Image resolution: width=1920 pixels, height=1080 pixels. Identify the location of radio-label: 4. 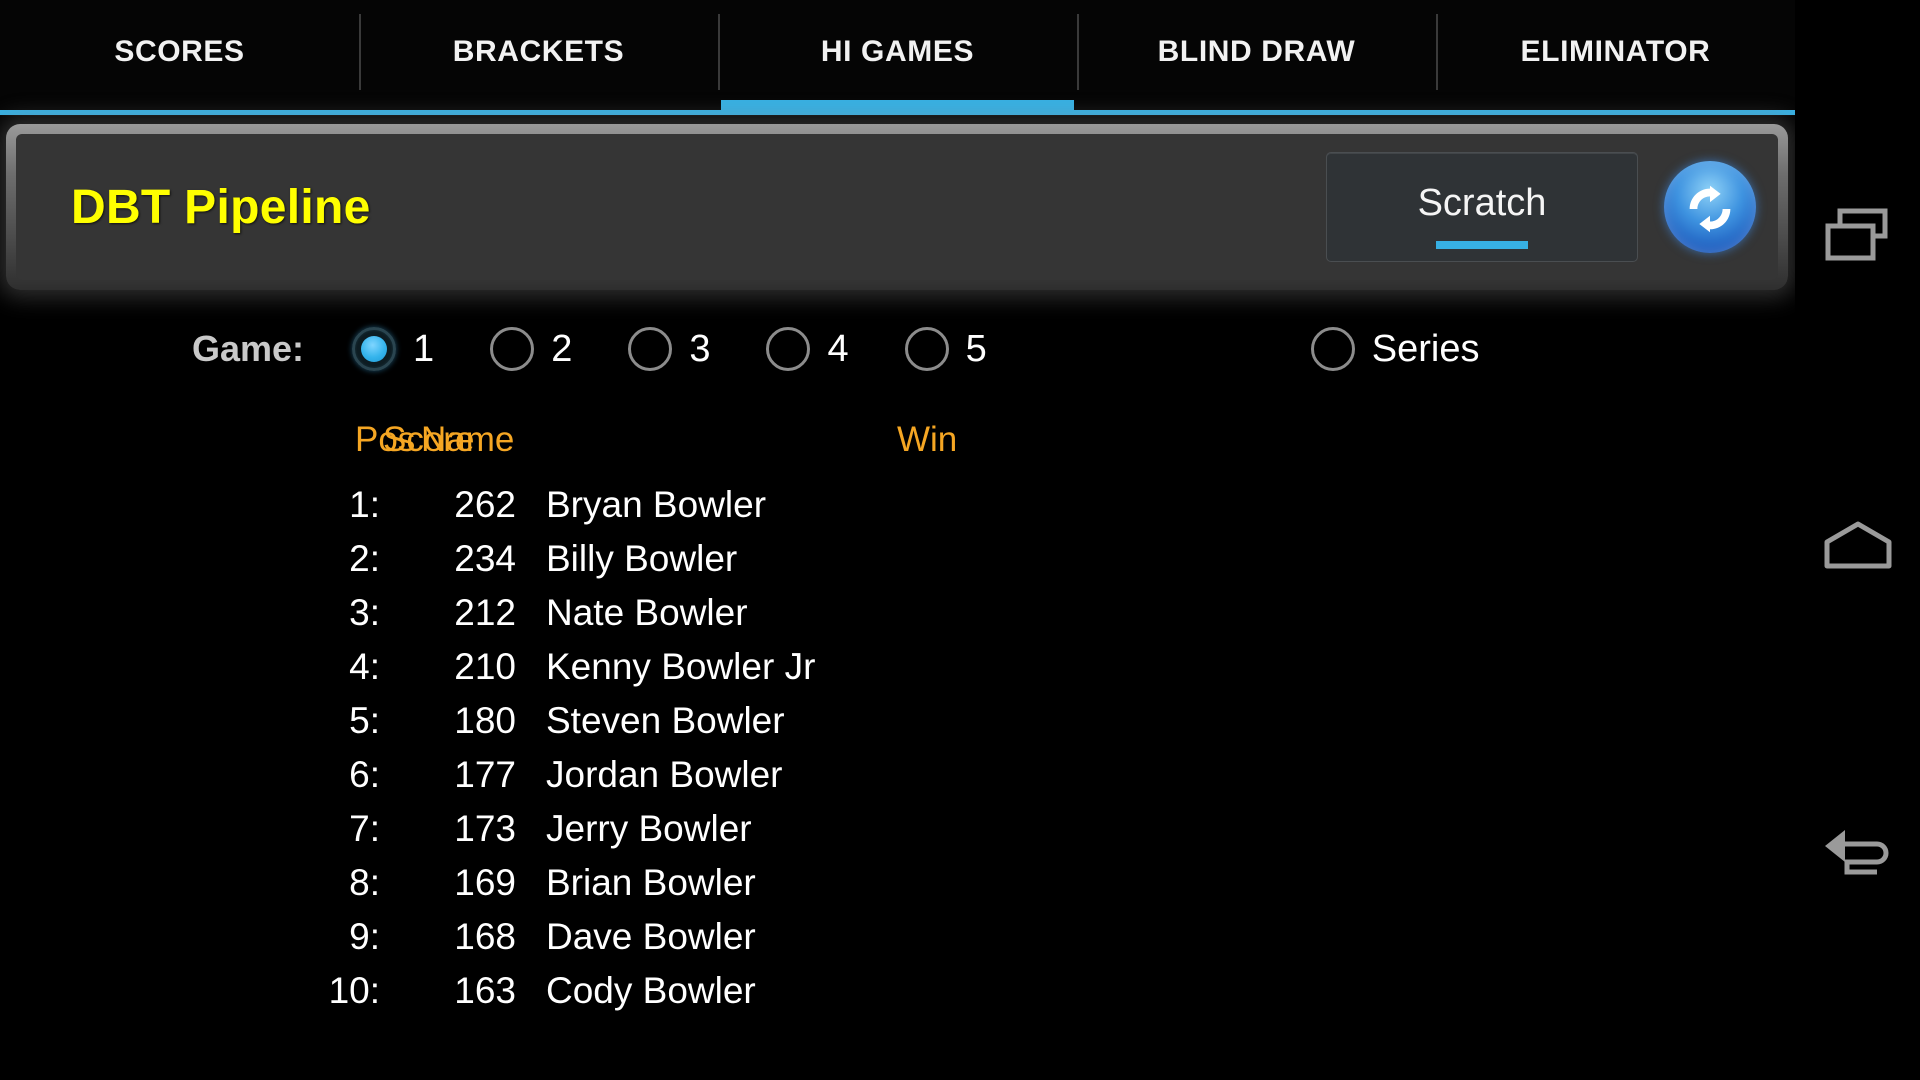
(838, 348).